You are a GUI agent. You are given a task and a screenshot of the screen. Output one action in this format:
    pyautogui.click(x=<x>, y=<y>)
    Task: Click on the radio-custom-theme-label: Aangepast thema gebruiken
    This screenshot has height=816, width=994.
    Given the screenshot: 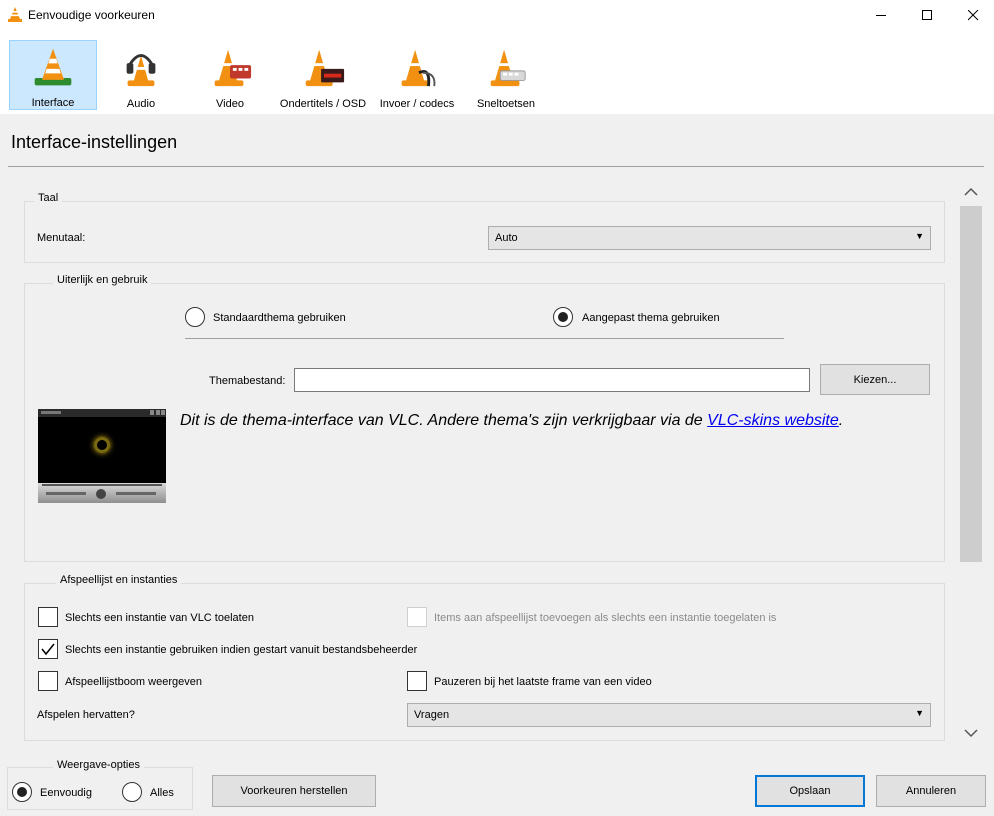 What is the action you would take?
    pyautogui.click(x=651, y=318)
    